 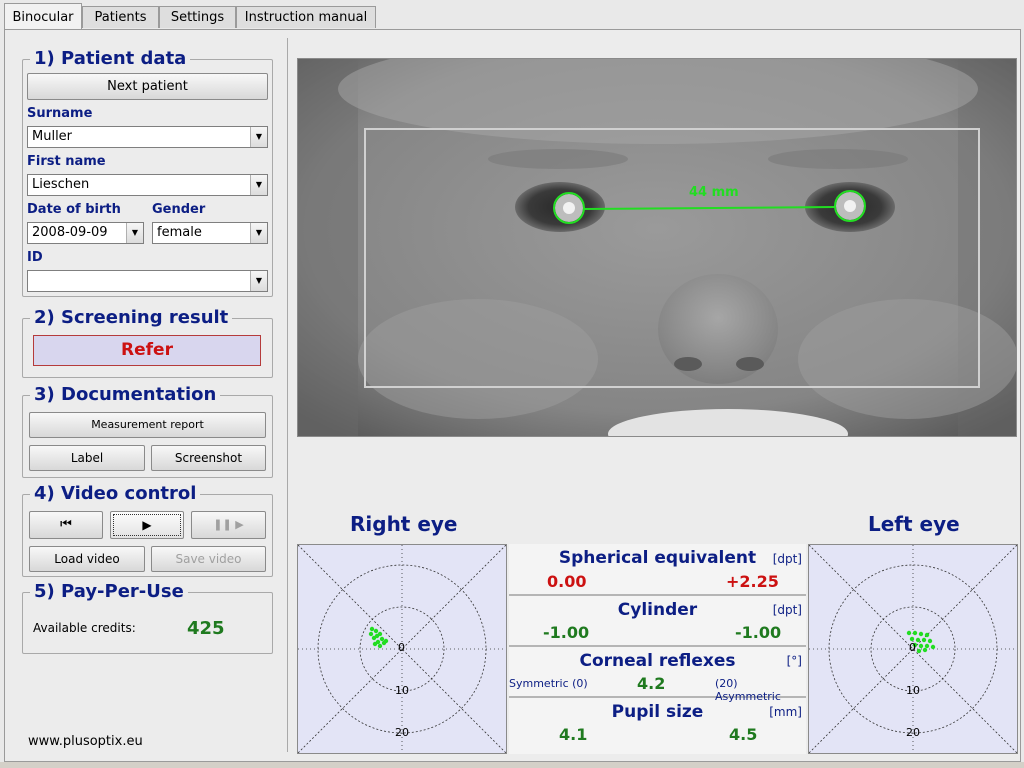 I want to click on gender-label: Gender, so click(x=179, y=209).